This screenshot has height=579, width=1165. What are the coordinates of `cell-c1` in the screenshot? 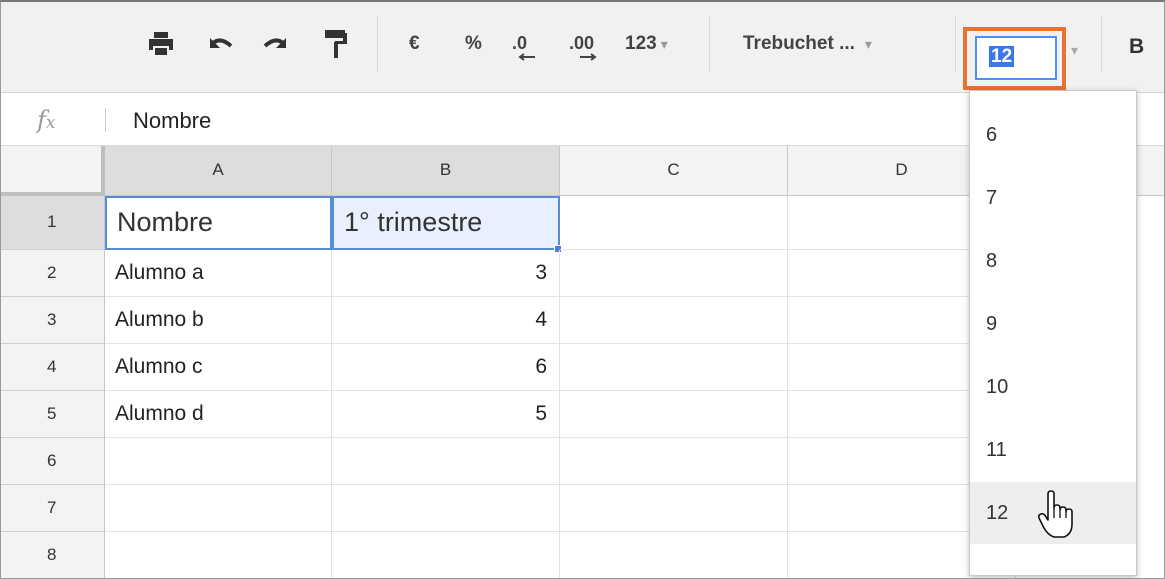 It's located at (674, 223).